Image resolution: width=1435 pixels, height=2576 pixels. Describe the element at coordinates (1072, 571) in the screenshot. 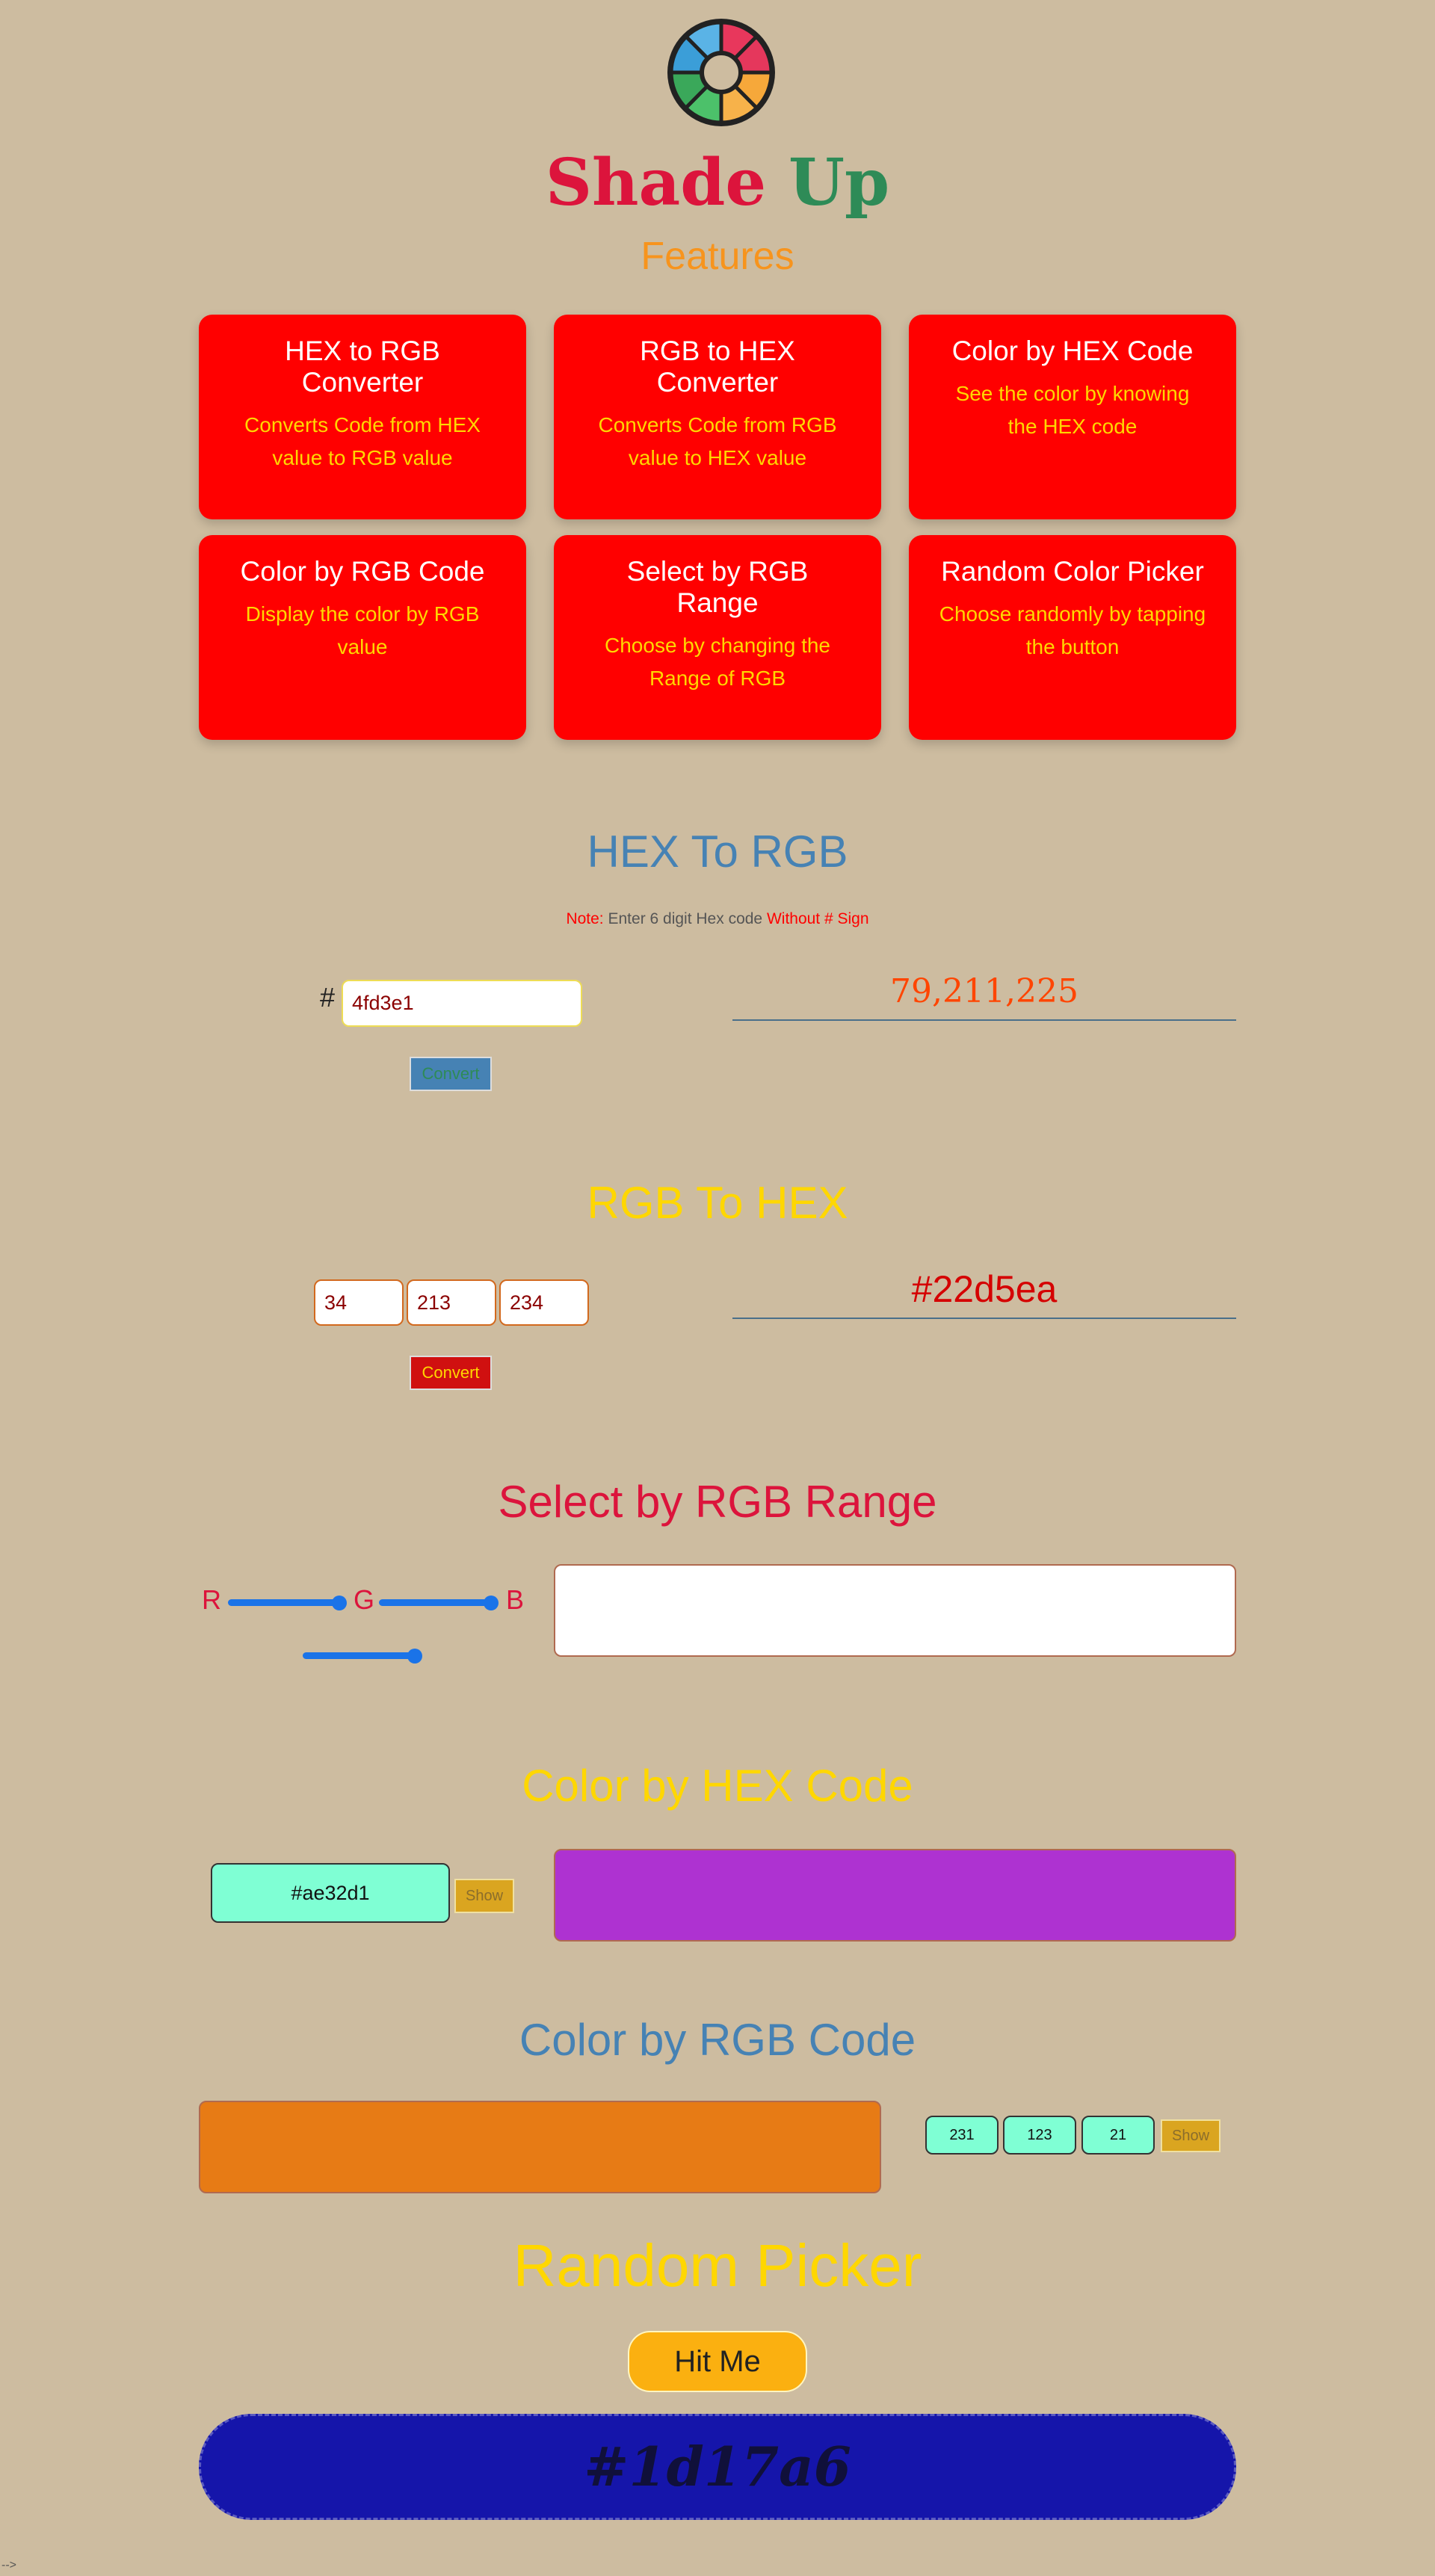

I see `card-title: Random Color Picker` at that location.